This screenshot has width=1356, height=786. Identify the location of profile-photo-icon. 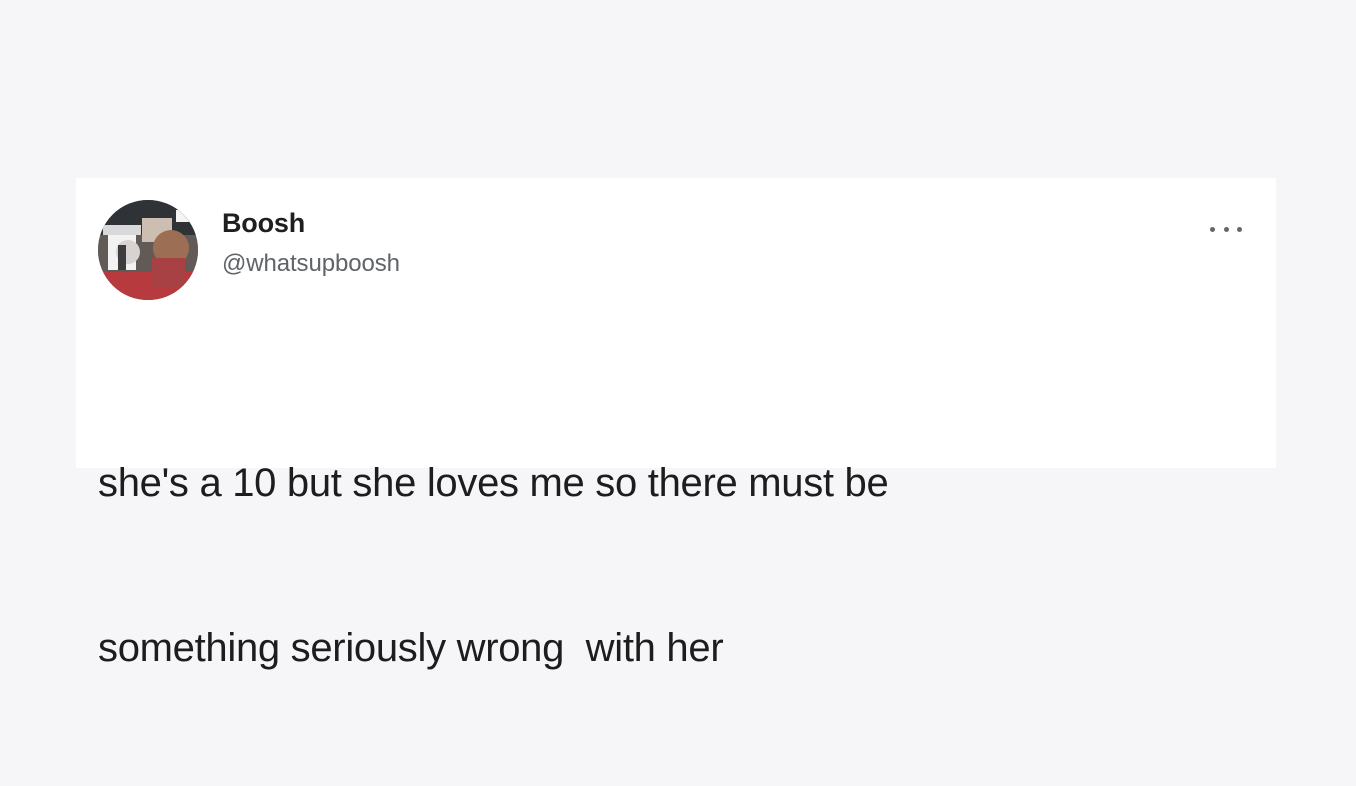
(148, 250).